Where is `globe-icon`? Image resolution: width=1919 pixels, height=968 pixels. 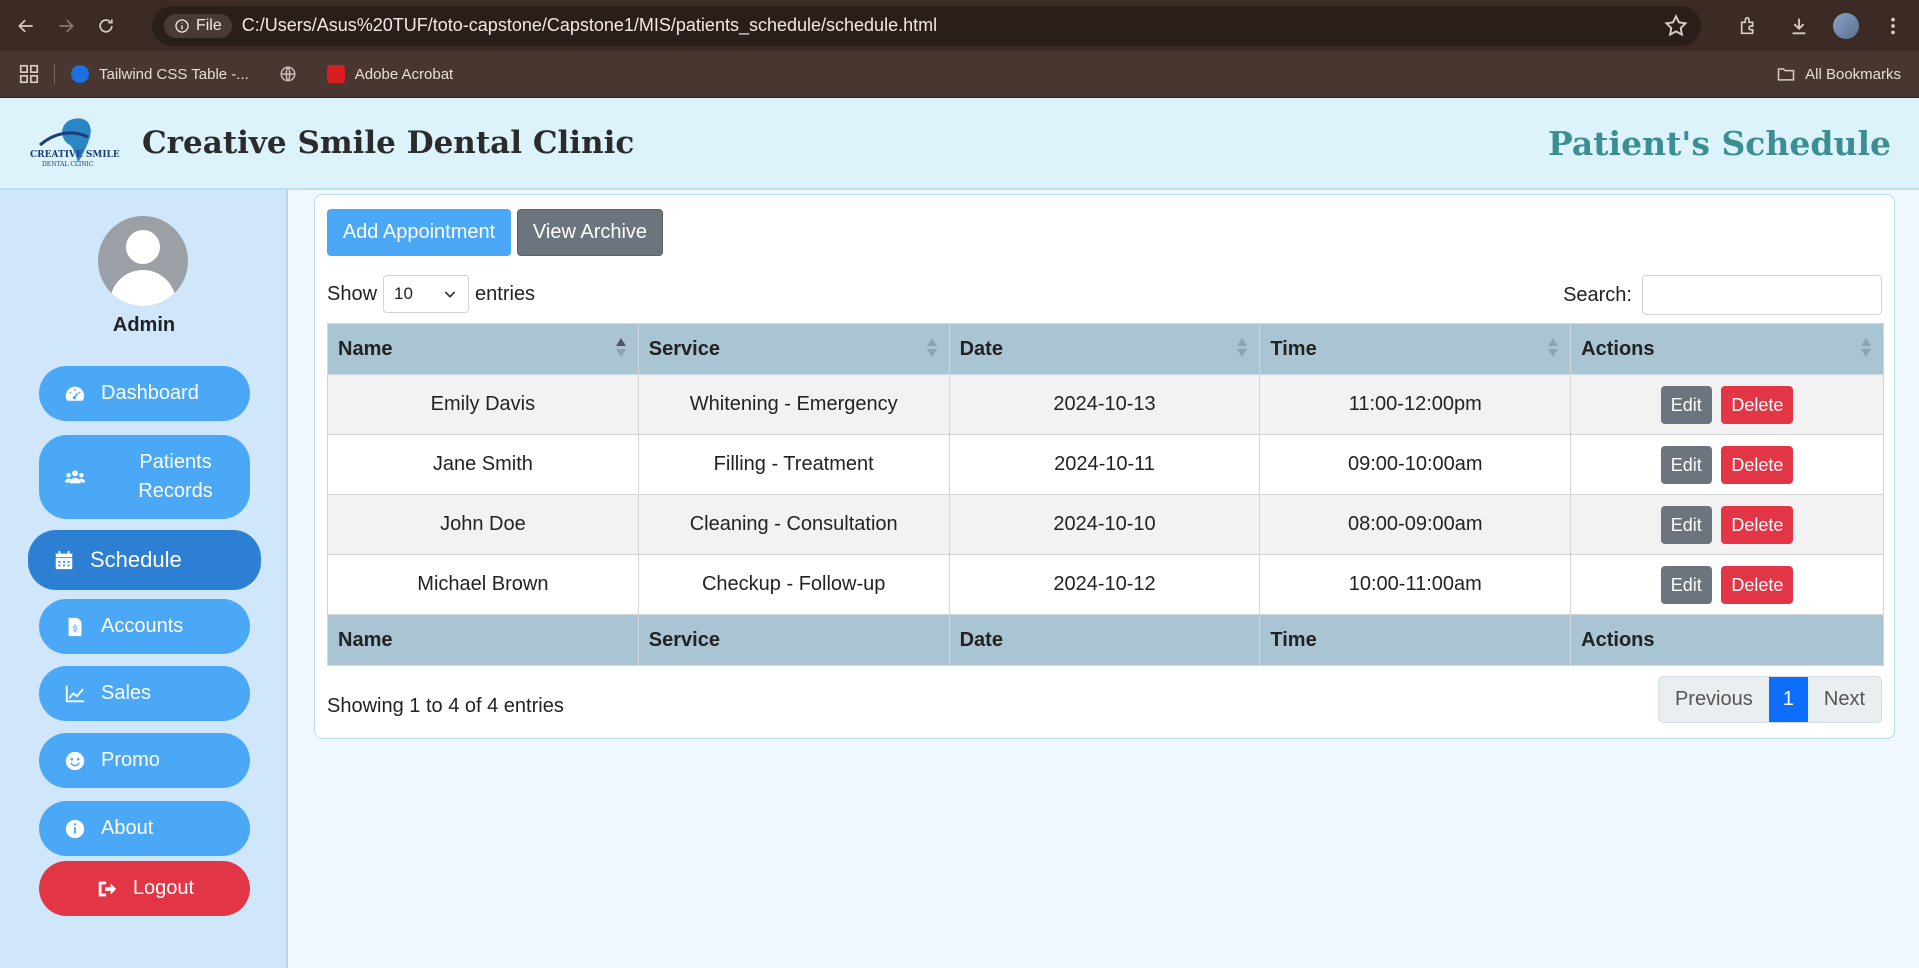 globe-icon is located at coordinates (288, 74).